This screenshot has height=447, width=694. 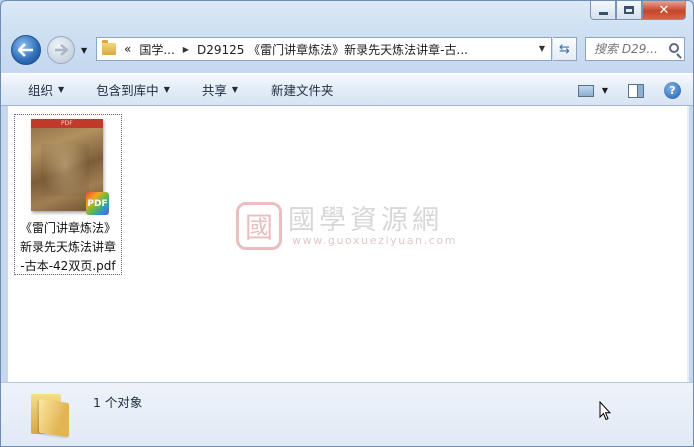 I want to click on arrow-right-icon, so click(x=61, y=50).